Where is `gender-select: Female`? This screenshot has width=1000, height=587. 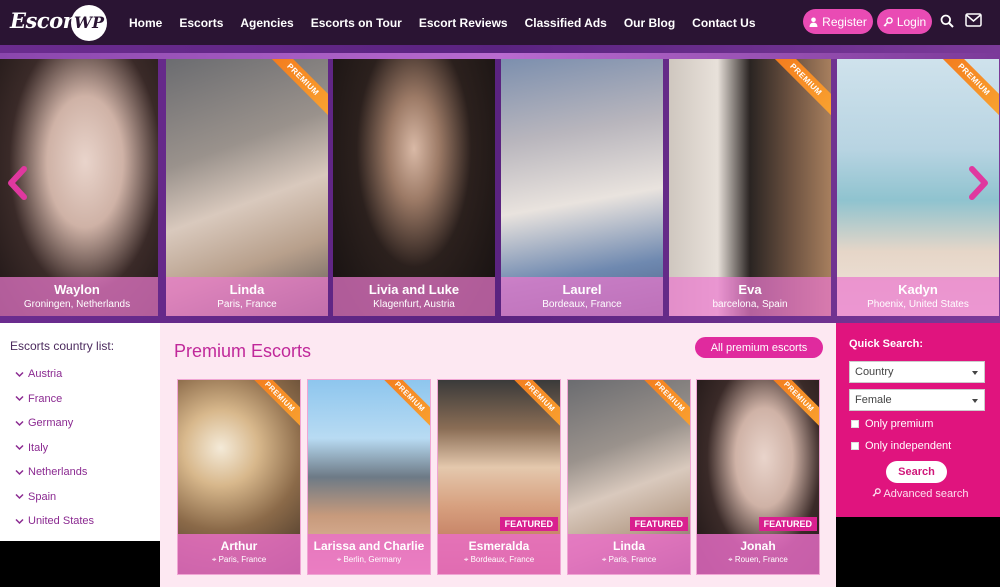 gender-select: Female is located at coordinates (917, 400).